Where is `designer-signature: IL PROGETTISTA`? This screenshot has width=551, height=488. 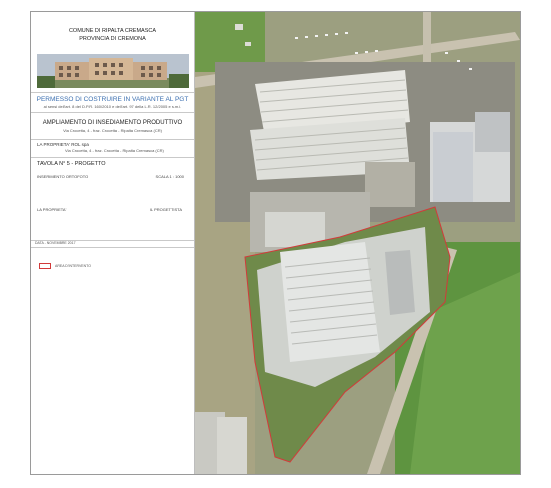
designer-signature: IL PROGETTISTA is located at coordinates (165, 209).